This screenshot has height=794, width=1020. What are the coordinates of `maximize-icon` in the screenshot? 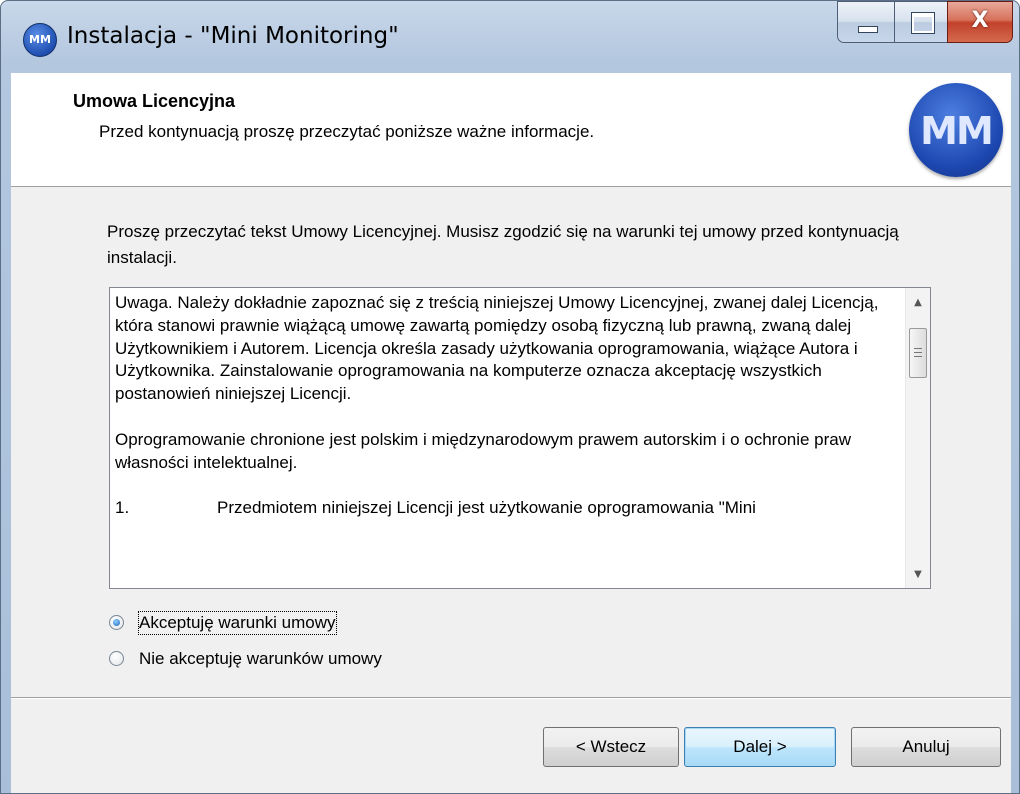 It's located at (923, 23).